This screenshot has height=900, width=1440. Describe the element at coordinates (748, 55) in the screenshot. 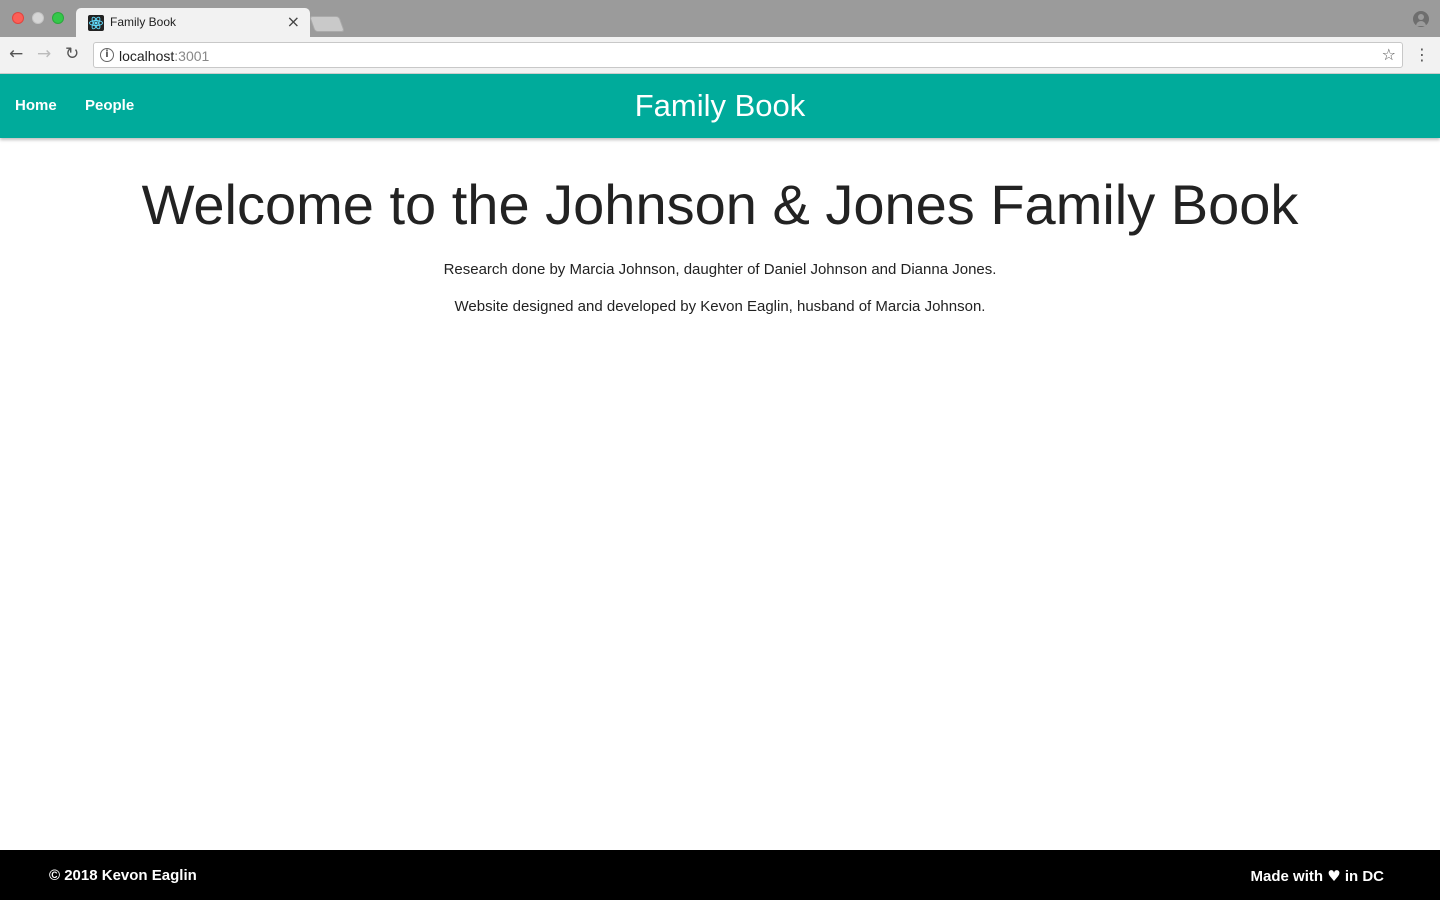

I see `address-bar: i localhost:3001 ☆` at that location.